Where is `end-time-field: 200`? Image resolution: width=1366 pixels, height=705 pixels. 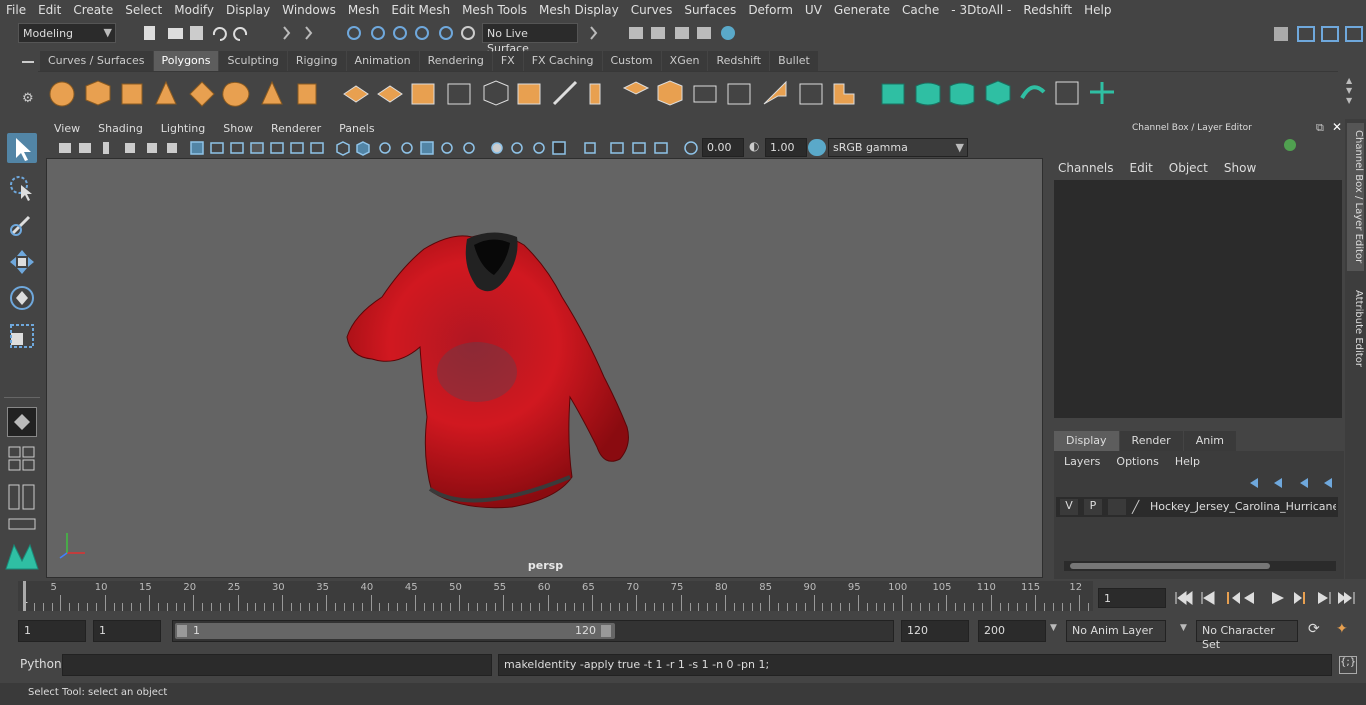 end-time-field: 200 is located at coordinates (1012, 631).